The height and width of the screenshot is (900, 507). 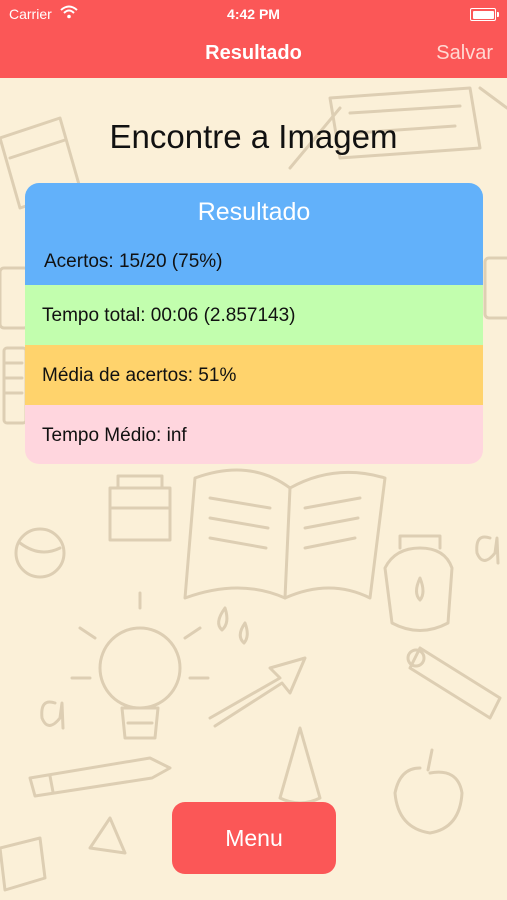 I want to click on screen-title: Encontre a Imagem, so click(x=253, y=136).